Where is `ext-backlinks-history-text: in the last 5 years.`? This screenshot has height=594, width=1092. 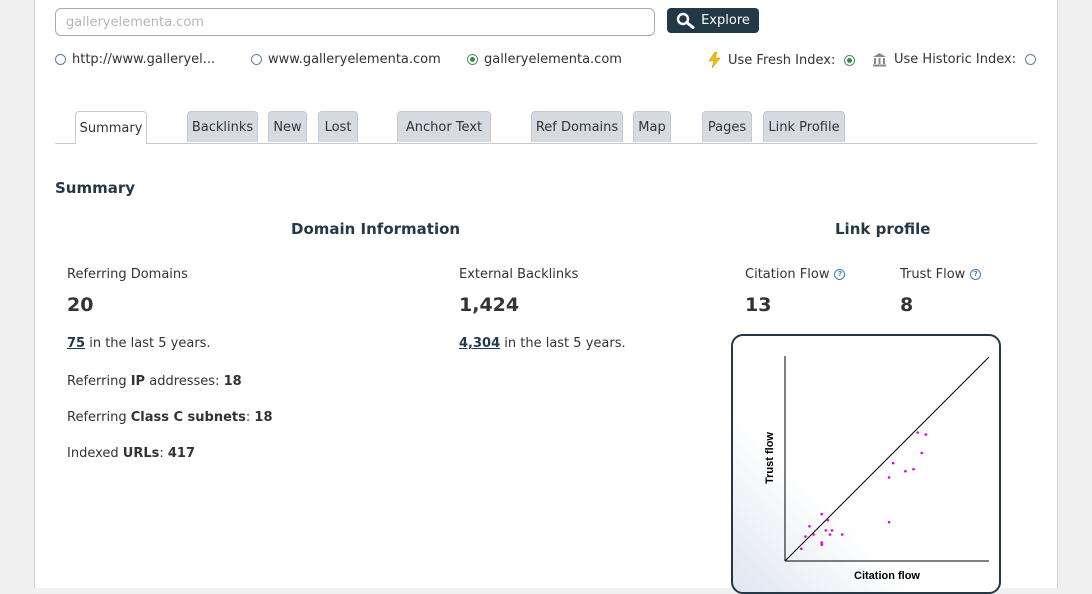
ext-backlinks-history-text: in the last 5 years. is located at coordinates (563, 343).